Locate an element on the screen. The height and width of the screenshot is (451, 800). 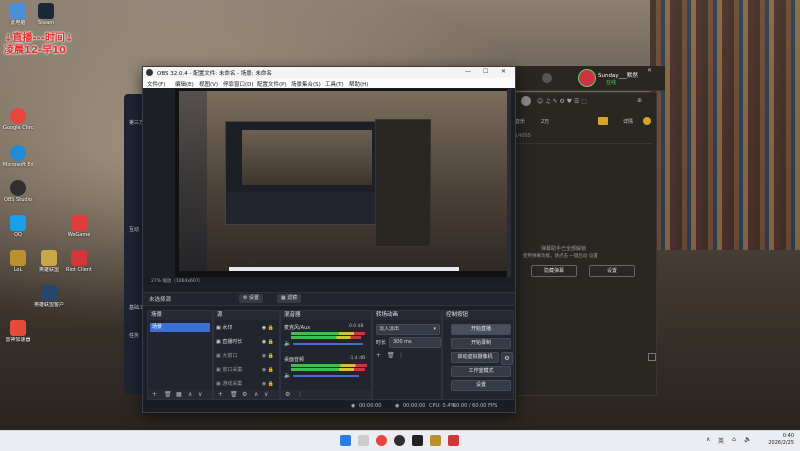
system-clock: 0:40 2026/2/25 is located at coordinates (781, 440).